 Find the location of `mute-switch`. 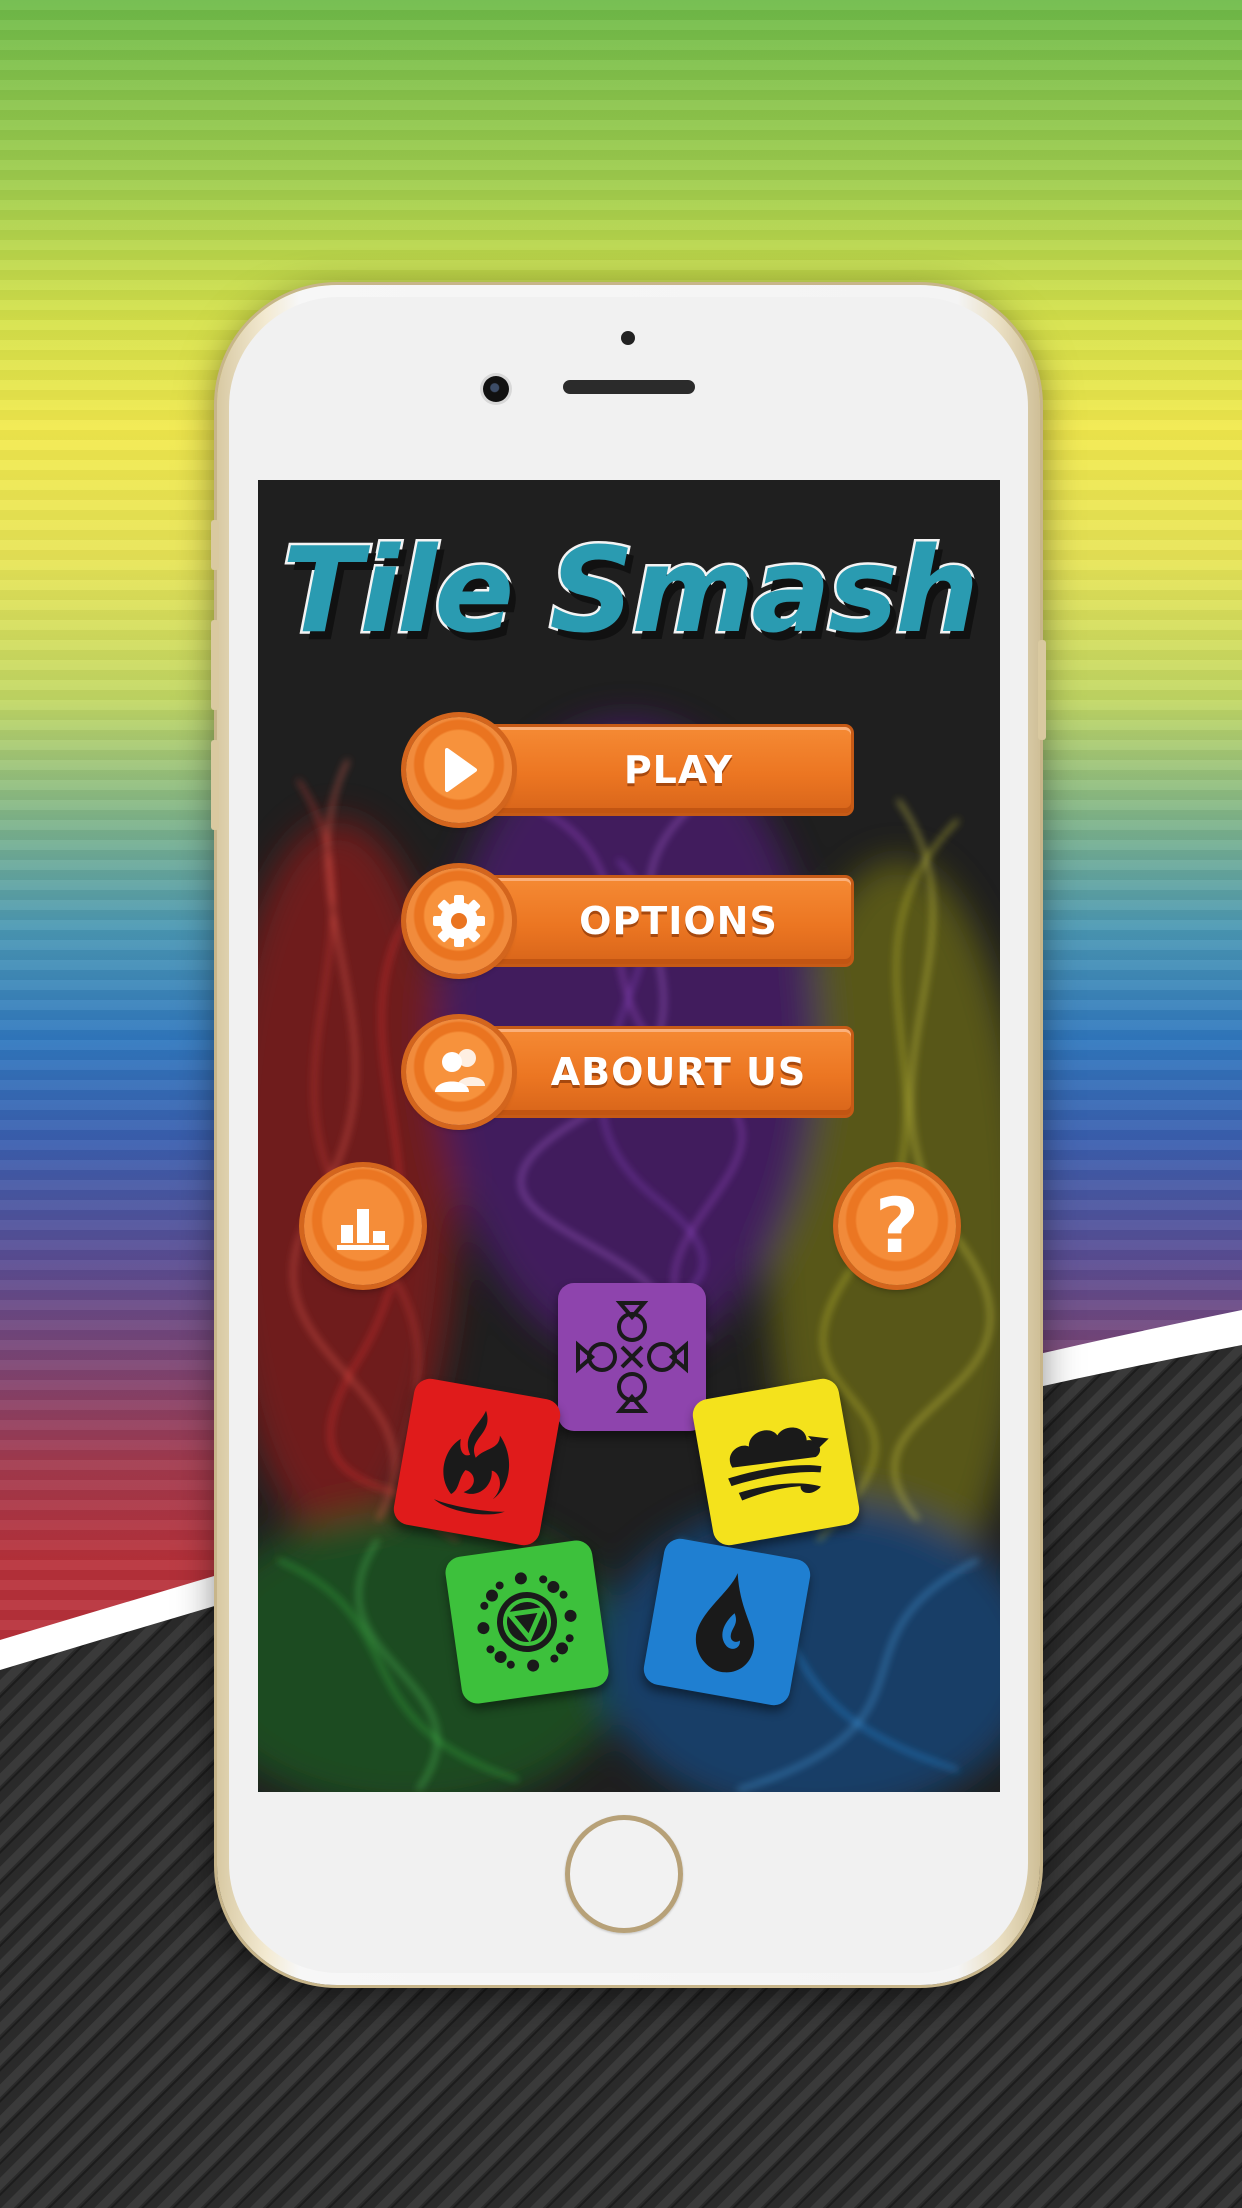

mute-switch is located at coordinates (215, 545).